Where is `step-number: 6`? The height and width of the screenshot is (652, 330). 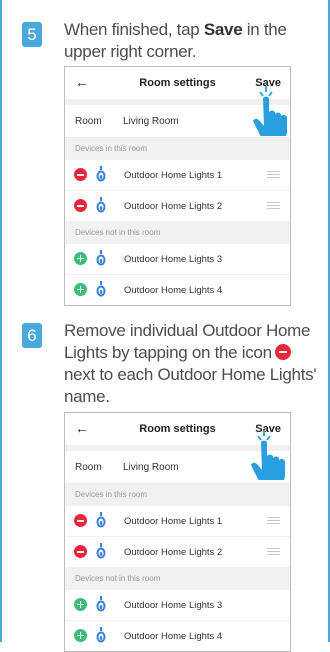
step-number: 6 is located at coordinates (32, 335).